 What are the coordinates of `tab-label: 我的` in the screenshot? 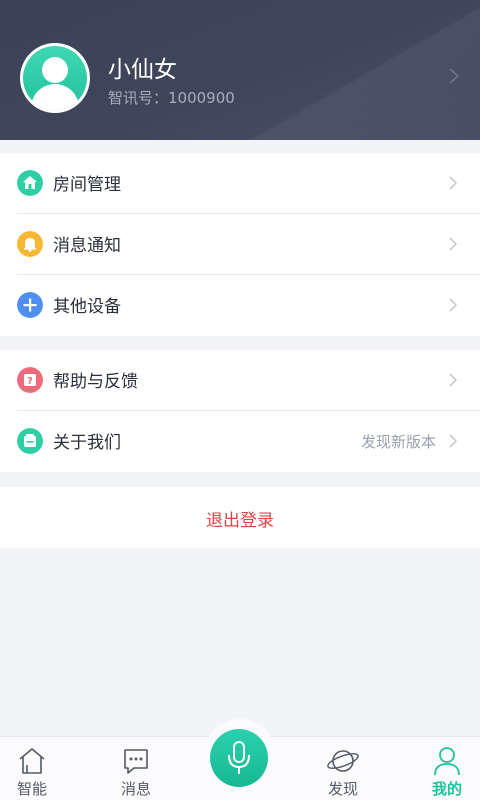 It's located at (446, 789).